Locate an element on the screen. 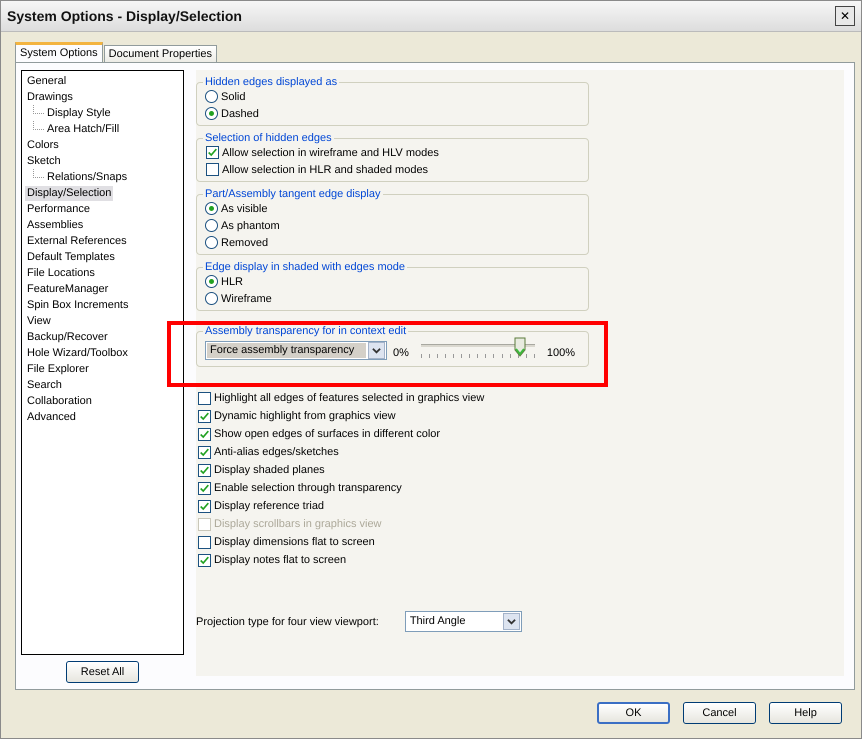  tree-item: File Locations is located at coordinates (61, 273).